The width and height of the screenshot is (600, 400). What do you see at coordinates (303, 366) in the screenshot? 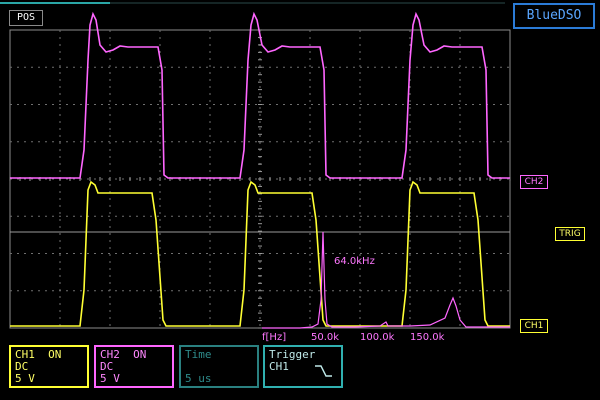
I see `trigger-panel: Trigger CH1` at bounding box center [303, 366].